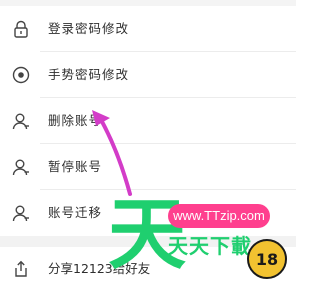 This screenshot has height=293, width=320. Describe the element at coordinates (148, 167) in the screenshot. I see `menu-item-suspend-account: 暂停账号` at that location.